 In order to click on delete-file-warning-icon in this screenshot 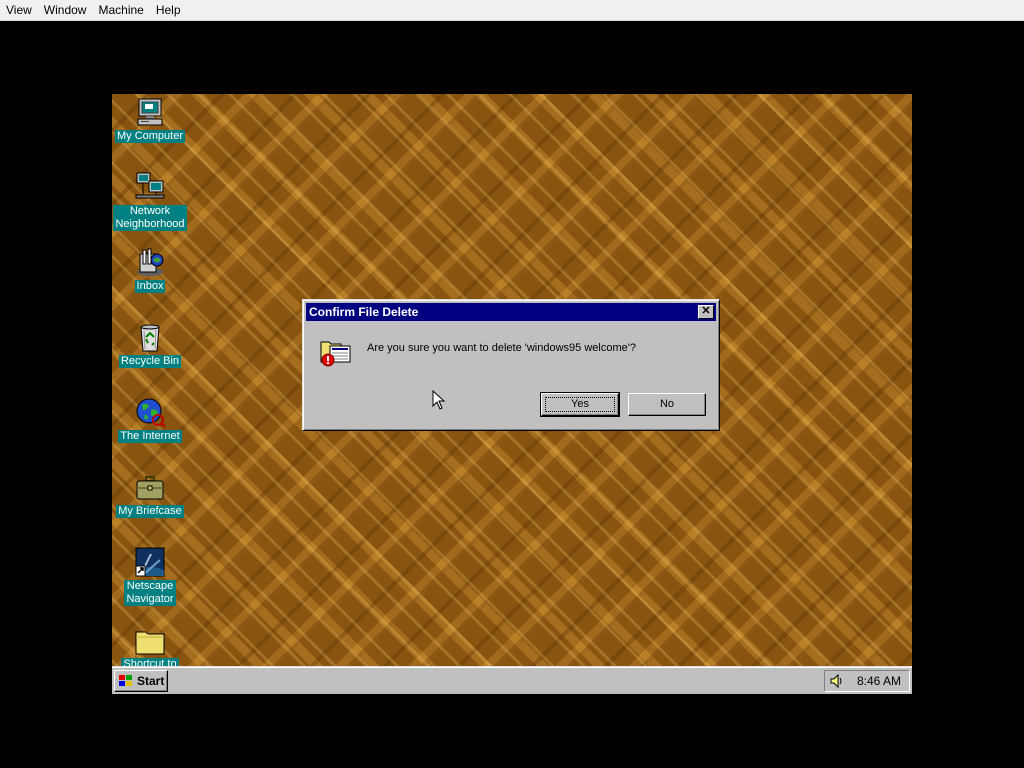, I will do `click(336, 351)`.